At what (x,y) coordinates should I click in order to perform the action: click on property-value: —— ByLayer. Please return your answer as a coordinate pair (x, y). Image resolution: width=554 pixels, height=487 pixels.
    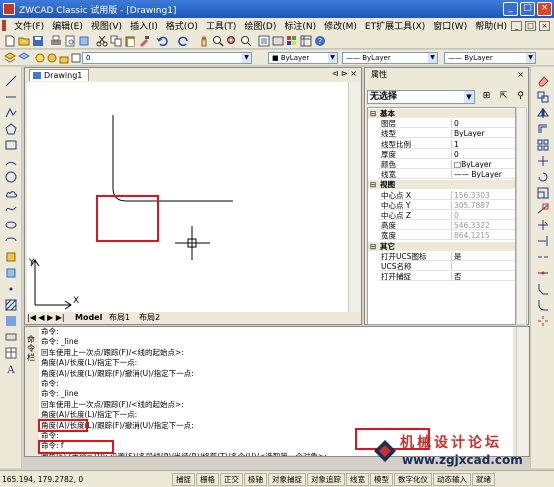
    Looking at the image, I should click on (483, 175).